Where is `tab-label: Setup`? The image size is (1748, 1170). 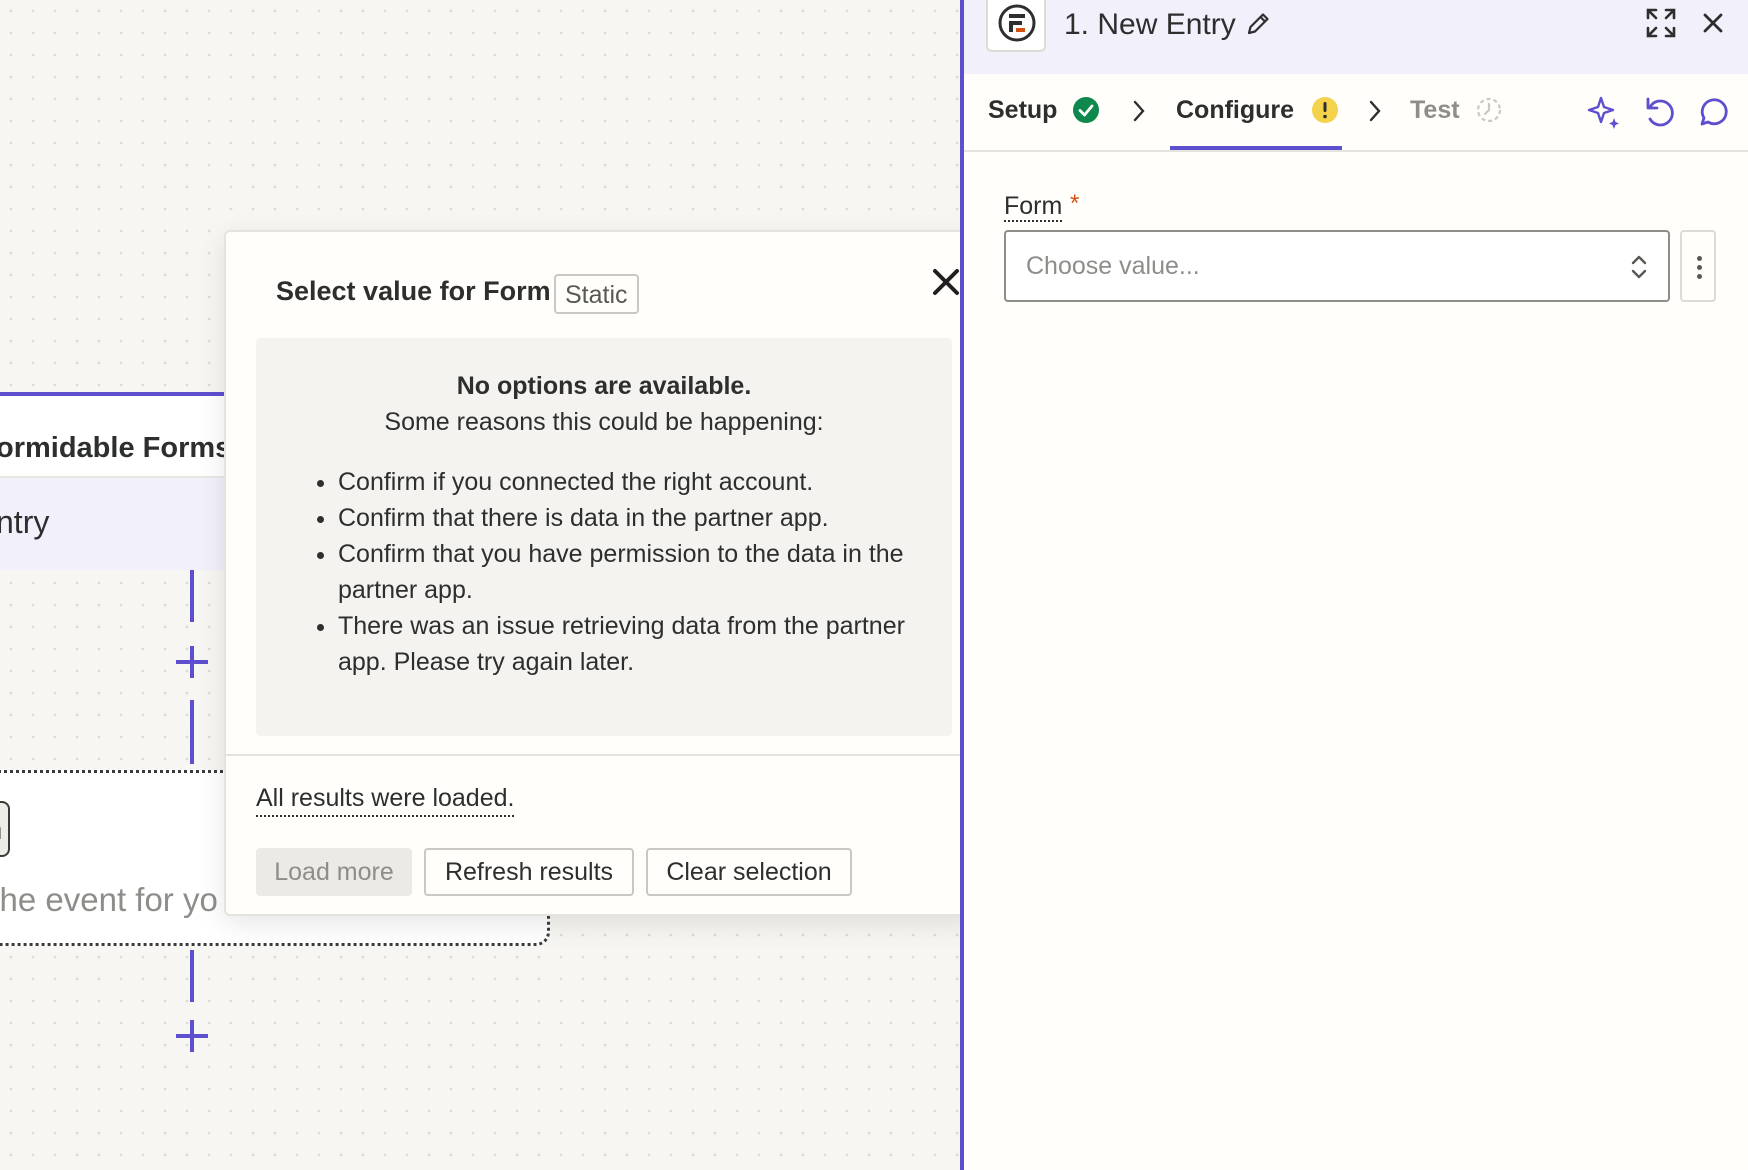 tab-label: Setup is located at coordinates (1023, 110).